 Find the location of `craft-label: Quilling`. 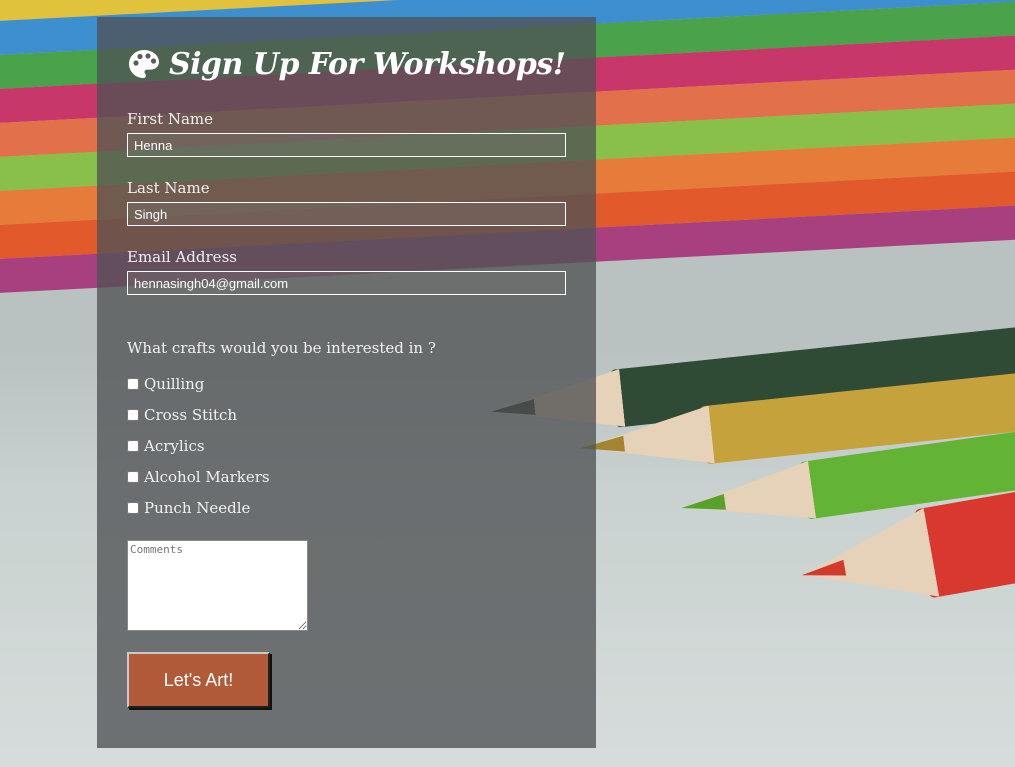

craft-label: Quilling is located at coordinates (174, 383).